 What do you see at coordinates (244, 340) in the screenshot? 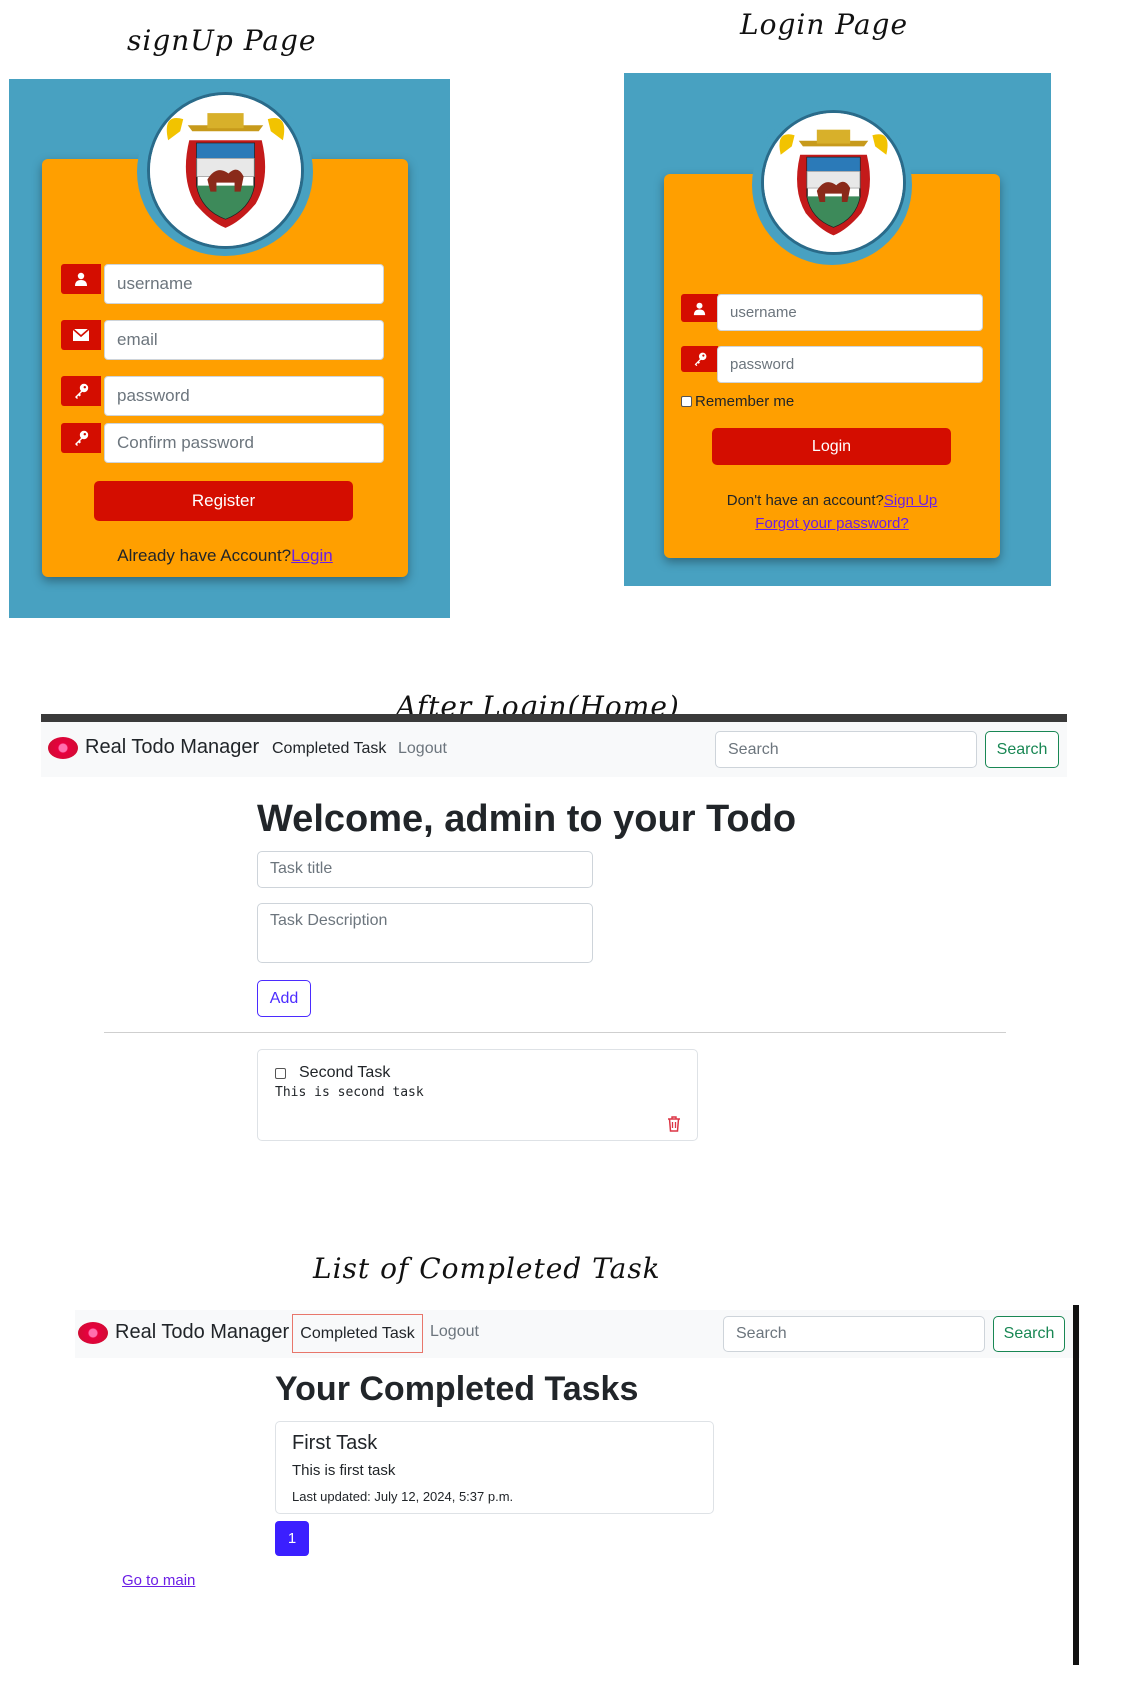
I see `signup-email-input: email` at bounding box center [244, 340].